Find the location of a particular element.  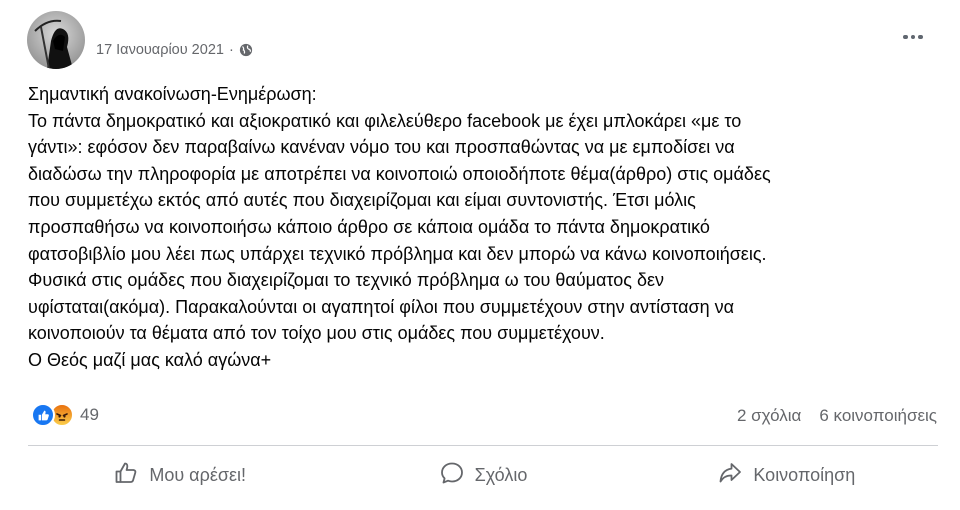

action-bar: Μου αρέσει! Σχόλιο Κοινοποίηση is located at coordinates (483, 475).